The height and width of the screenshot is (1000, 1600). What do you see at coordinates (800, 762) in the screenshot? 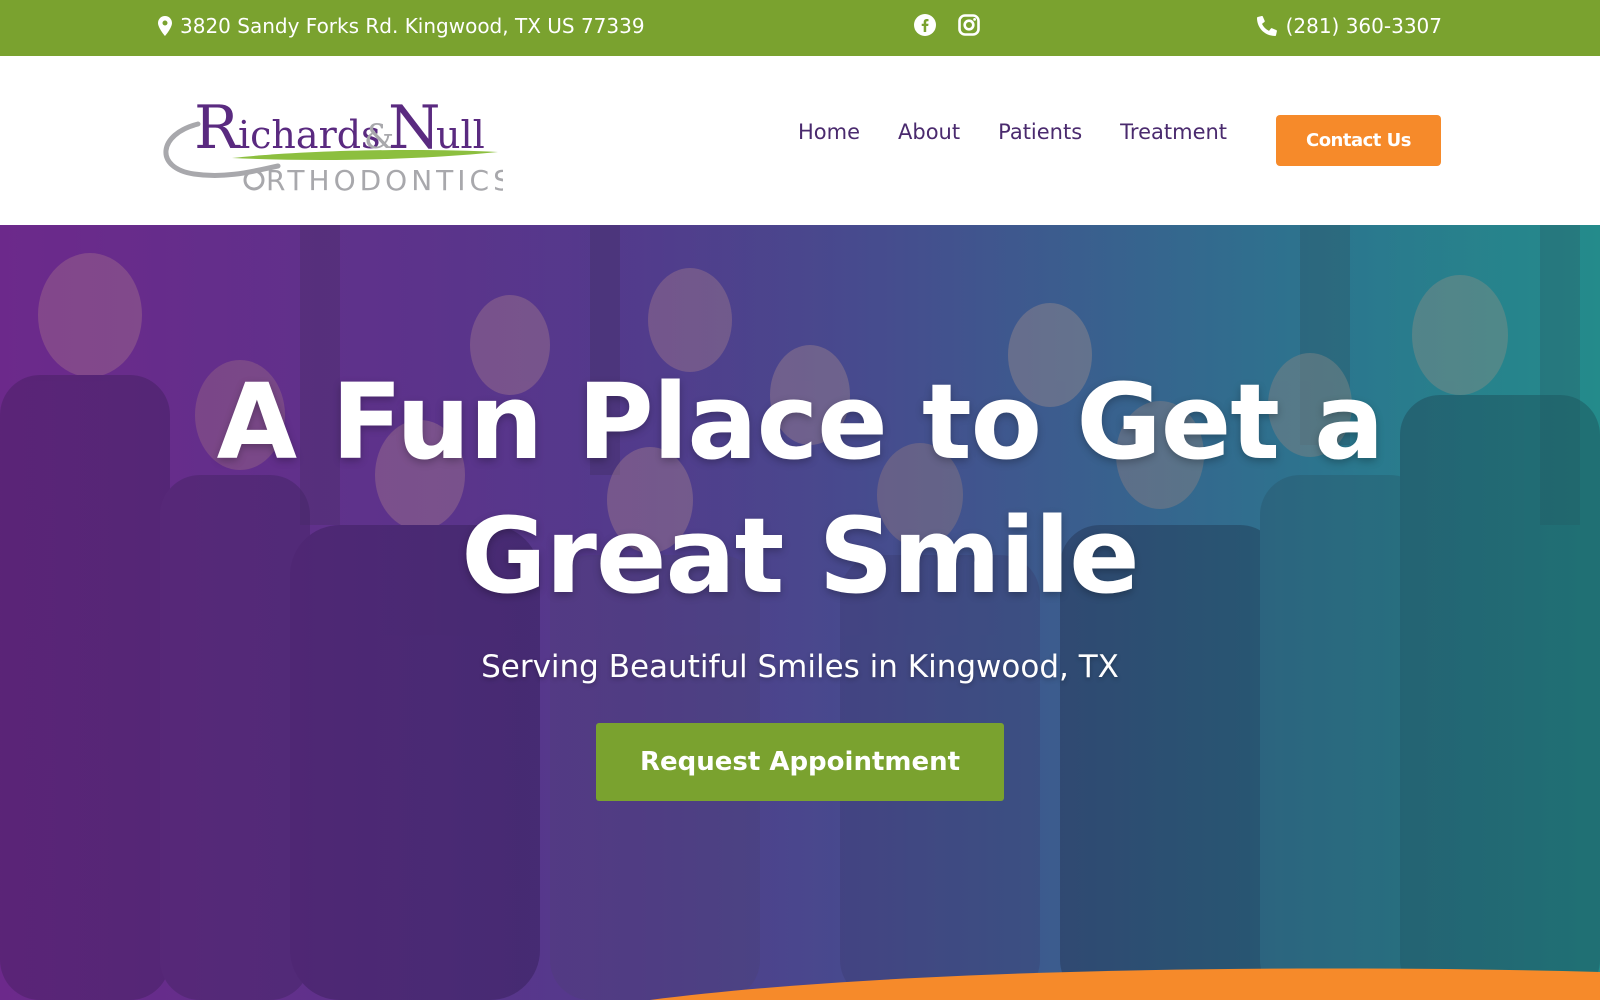
I see `request-appointment-button: Request Appointment` at bounding box center [800, 762].